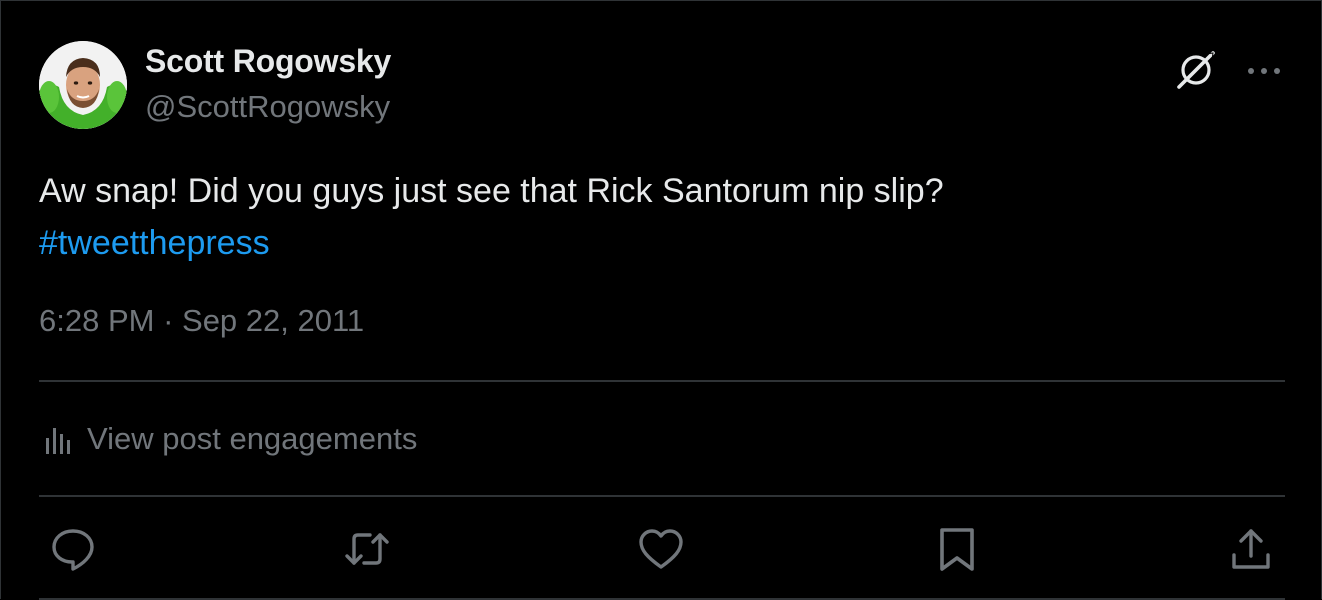  I want to click on author-avatar, so click(83, 85).